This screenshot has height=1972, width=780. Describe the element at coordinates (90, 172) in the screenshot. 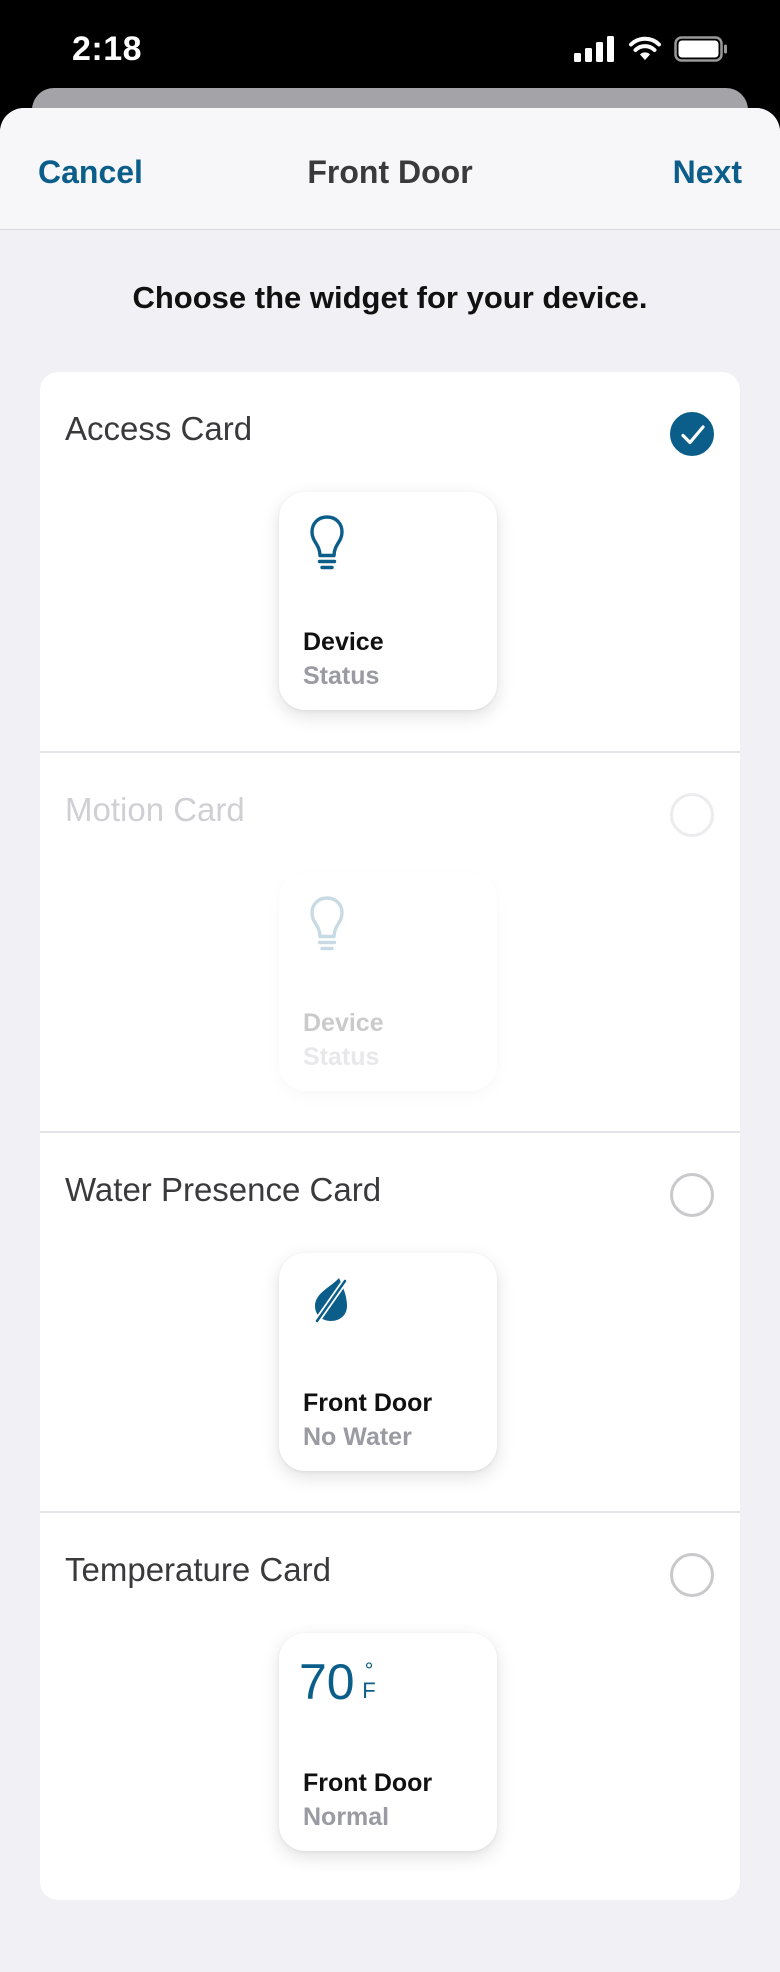

I see `cancel-button: Cancel` at that location.